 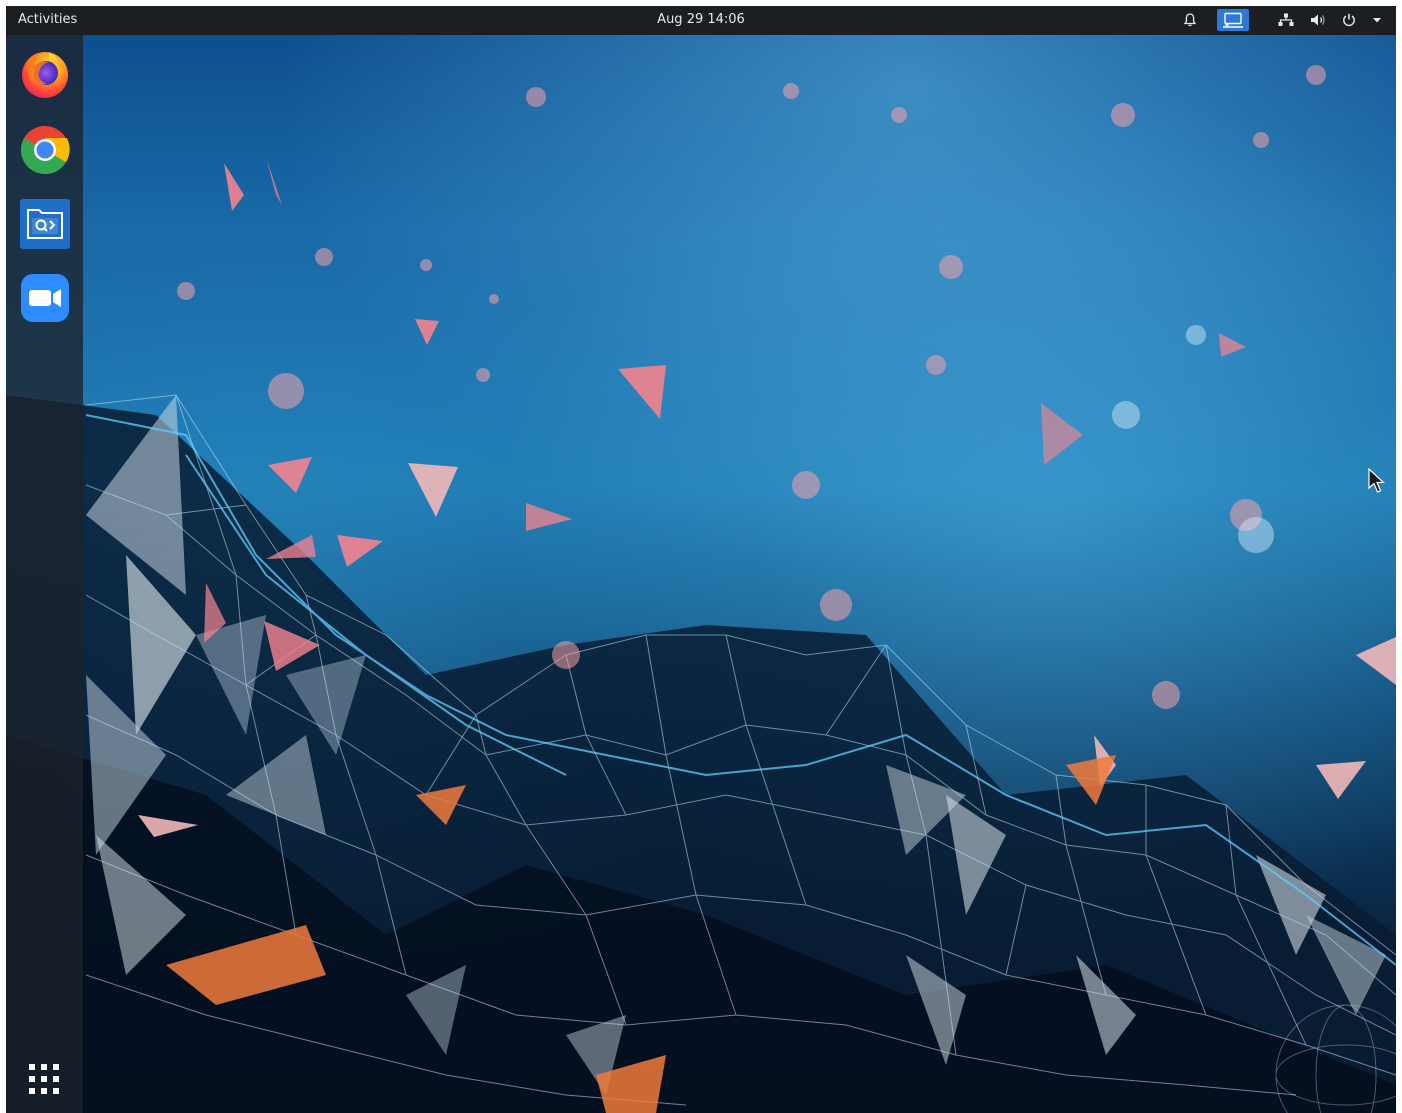 I want to click on grid-icon, so click(x=44, y=1081).